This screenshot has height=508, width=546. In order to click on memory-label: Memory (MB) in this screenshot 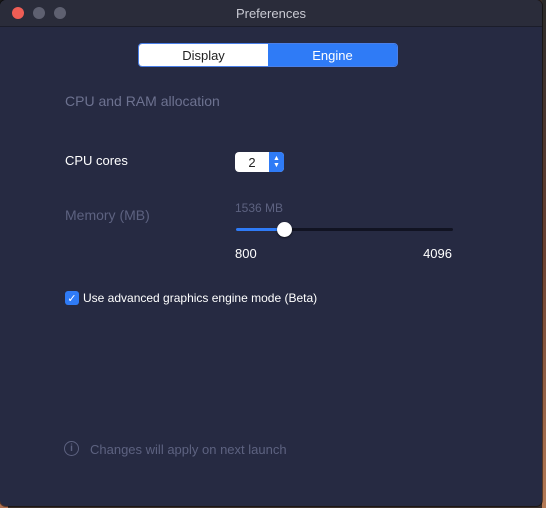, I will do `click(107, 215)`.